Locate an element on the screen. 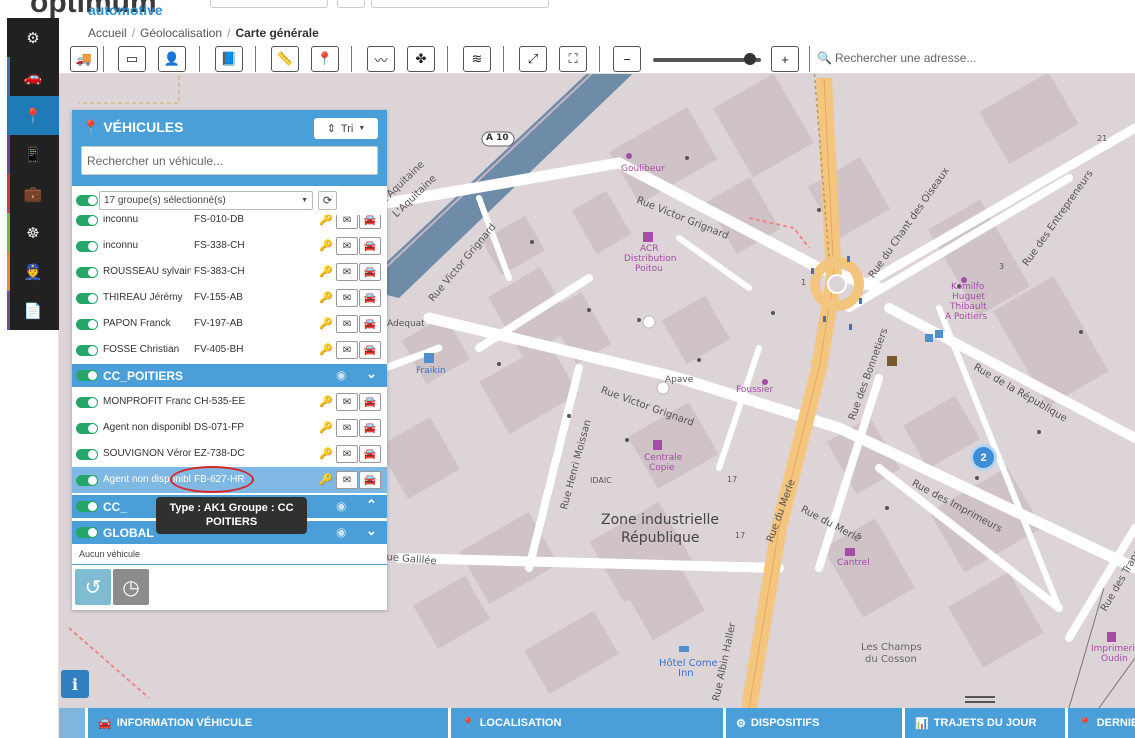  history-button: ↺ is located at coordinates (93, 587).